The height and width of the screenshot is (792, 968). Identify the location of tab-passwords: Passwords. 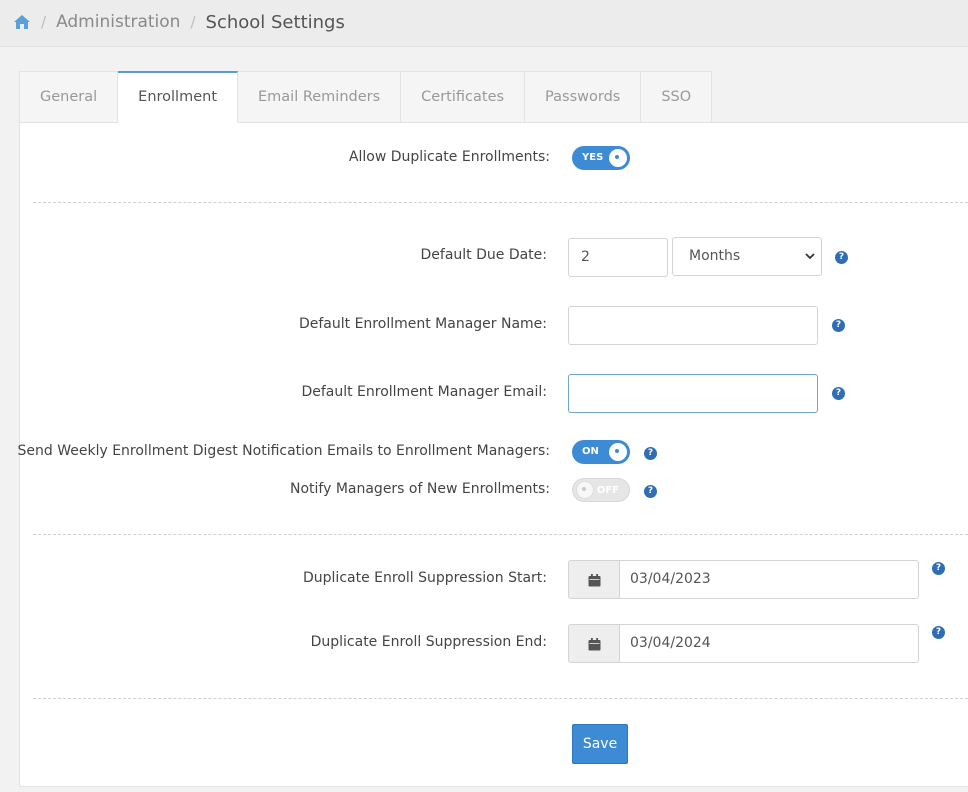
(583, 97).